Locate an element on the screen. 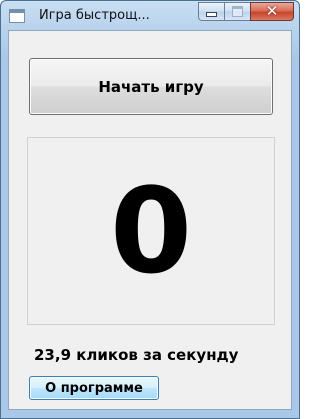 This screenshot has width=320, height=419. title-bar: Игра быстрощ... ✕ is located at coordinates (150, 16).